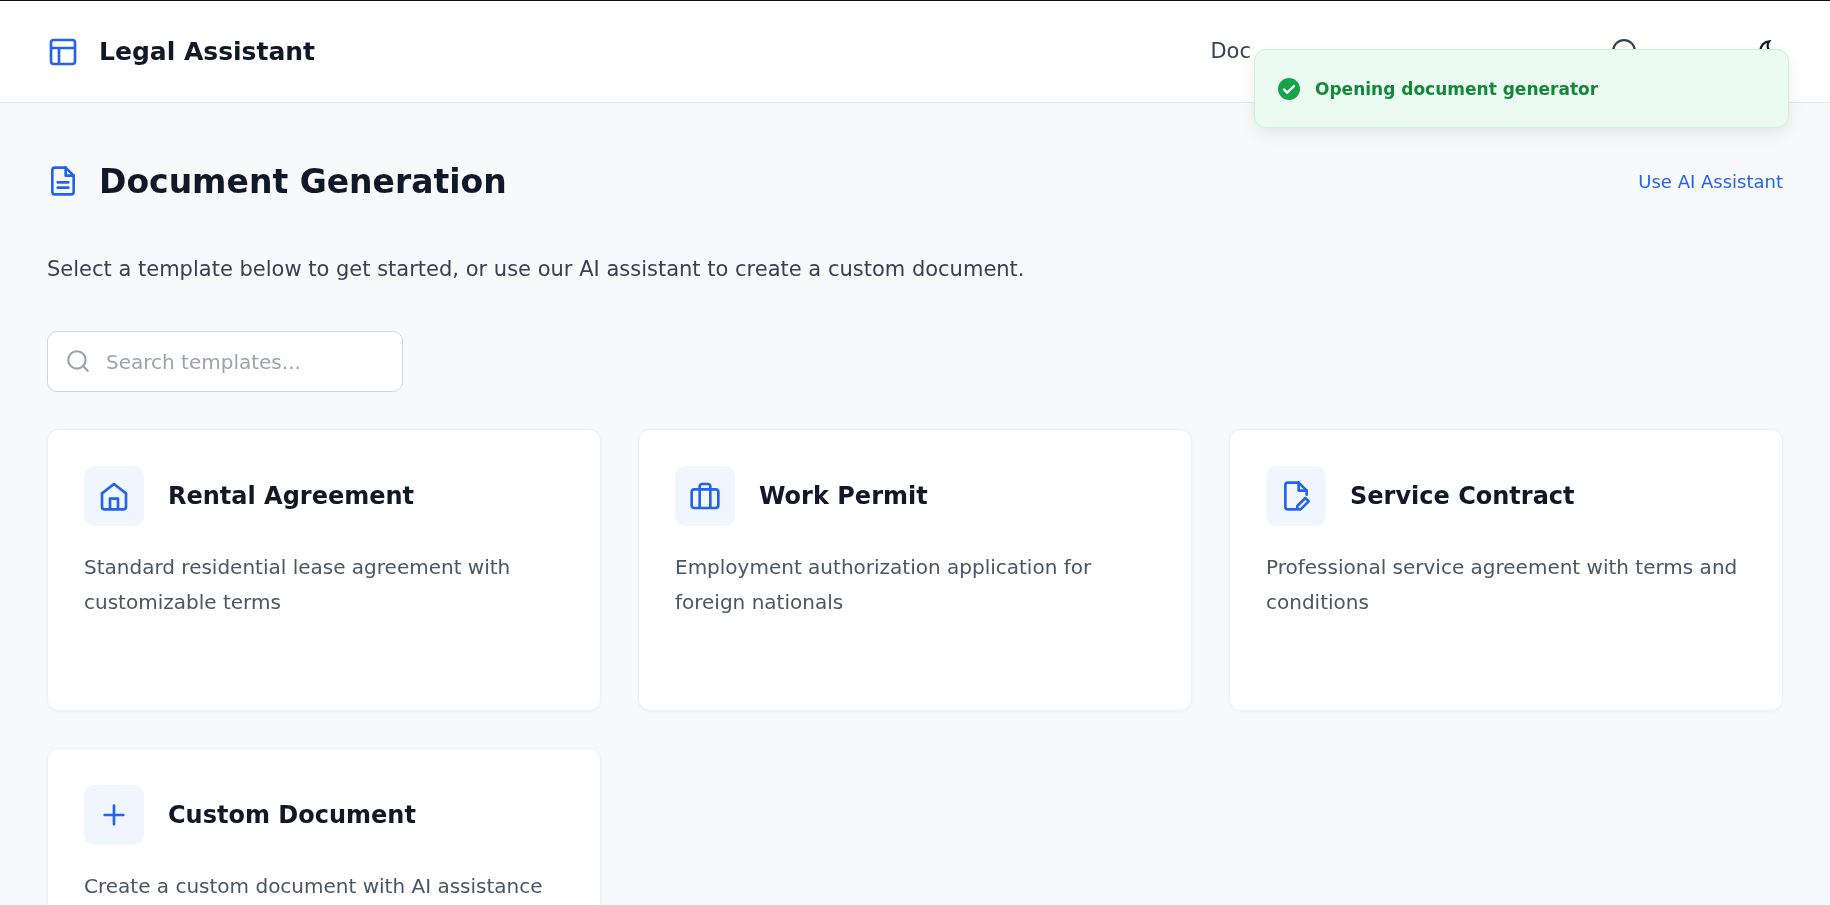 This screenshot has height=905, width=1830. What do you see at coordinates (303, 181) in the screenshot?
I see `page-title: Document Generation` at bounding box center [303, 181].